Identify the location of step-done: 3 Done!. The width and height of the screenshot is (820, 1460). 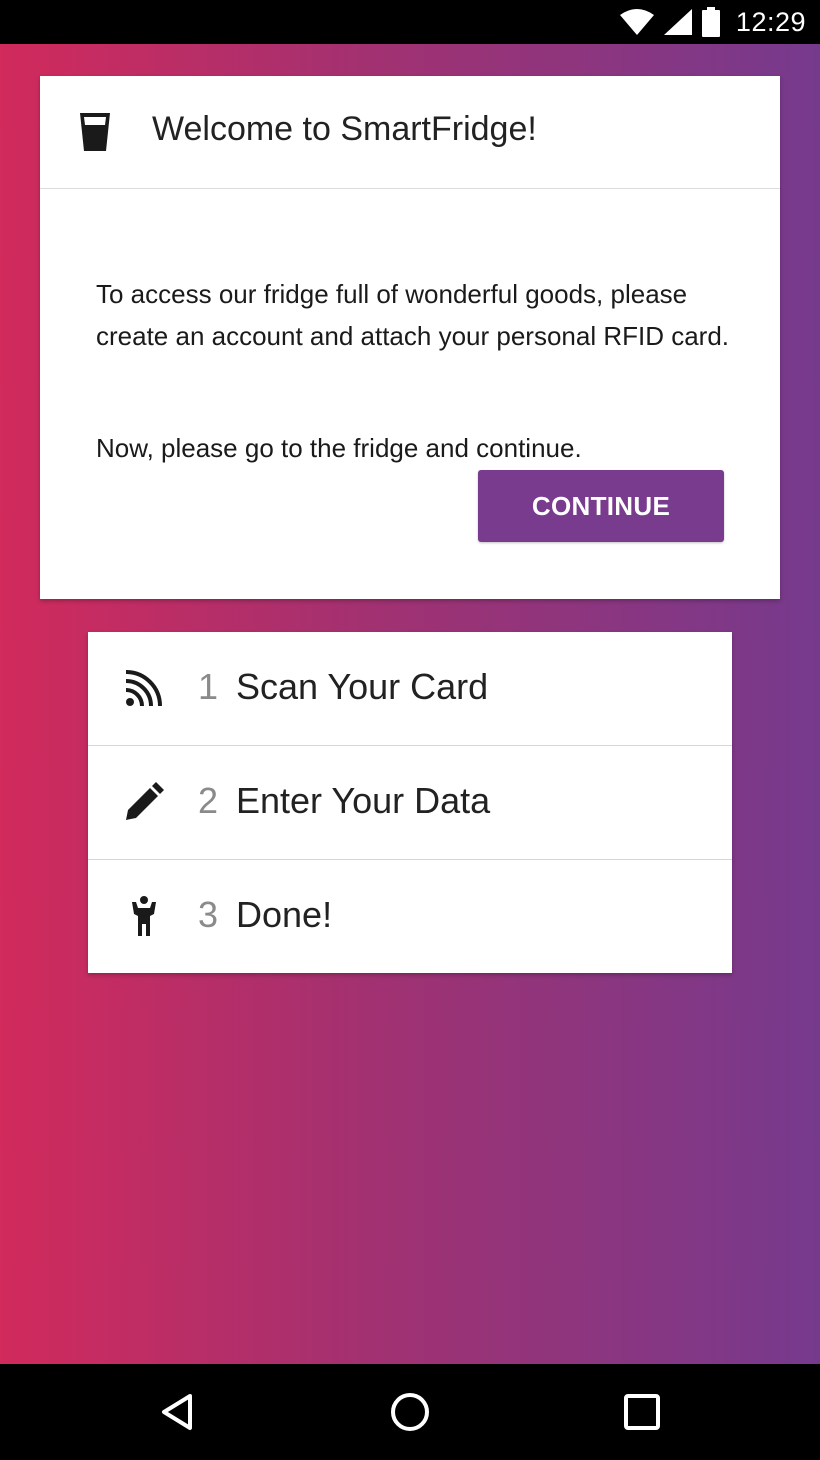
(410, 915).